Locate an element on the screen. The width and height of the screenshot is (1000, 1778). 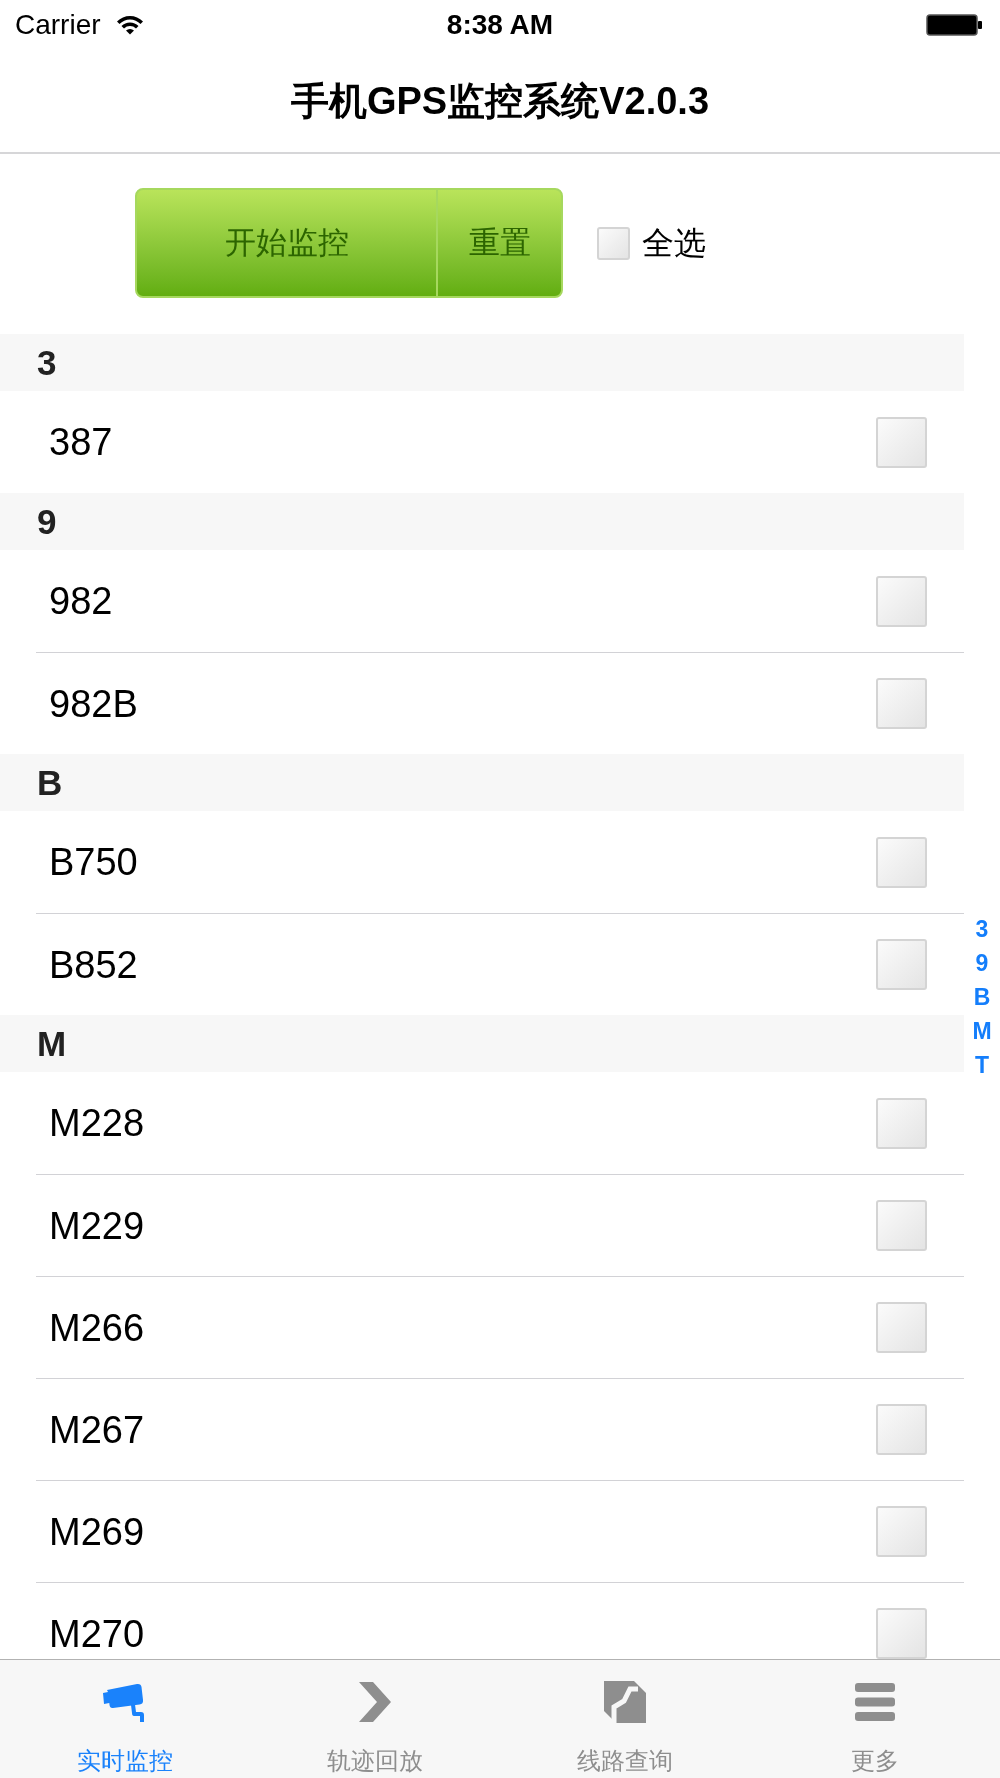
security-camera-icon is located at coordinates (125, 1702).